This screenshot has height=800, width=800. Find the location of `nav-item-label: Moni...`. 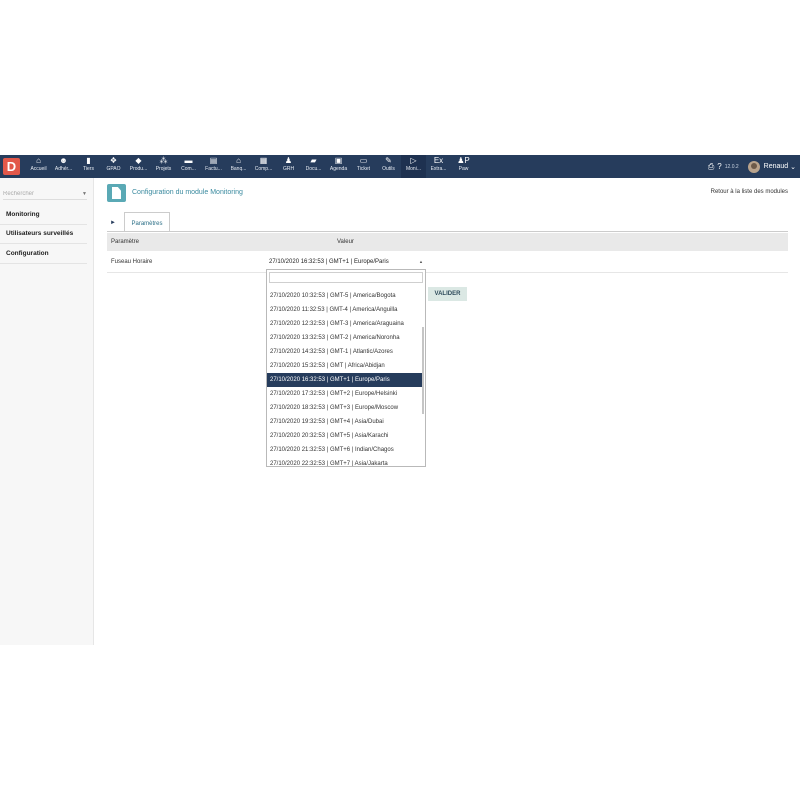

nav-item-label: Moni... is located at coordinates (413, 169).